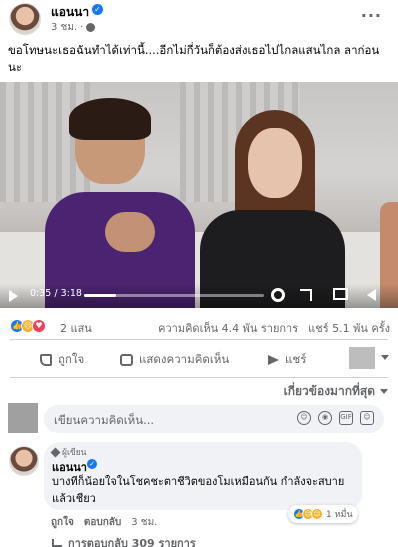 Image resolution: width=398 pixels, height=547 pixels. I want to click on emoji-icon: ☺, so click(304, 418).